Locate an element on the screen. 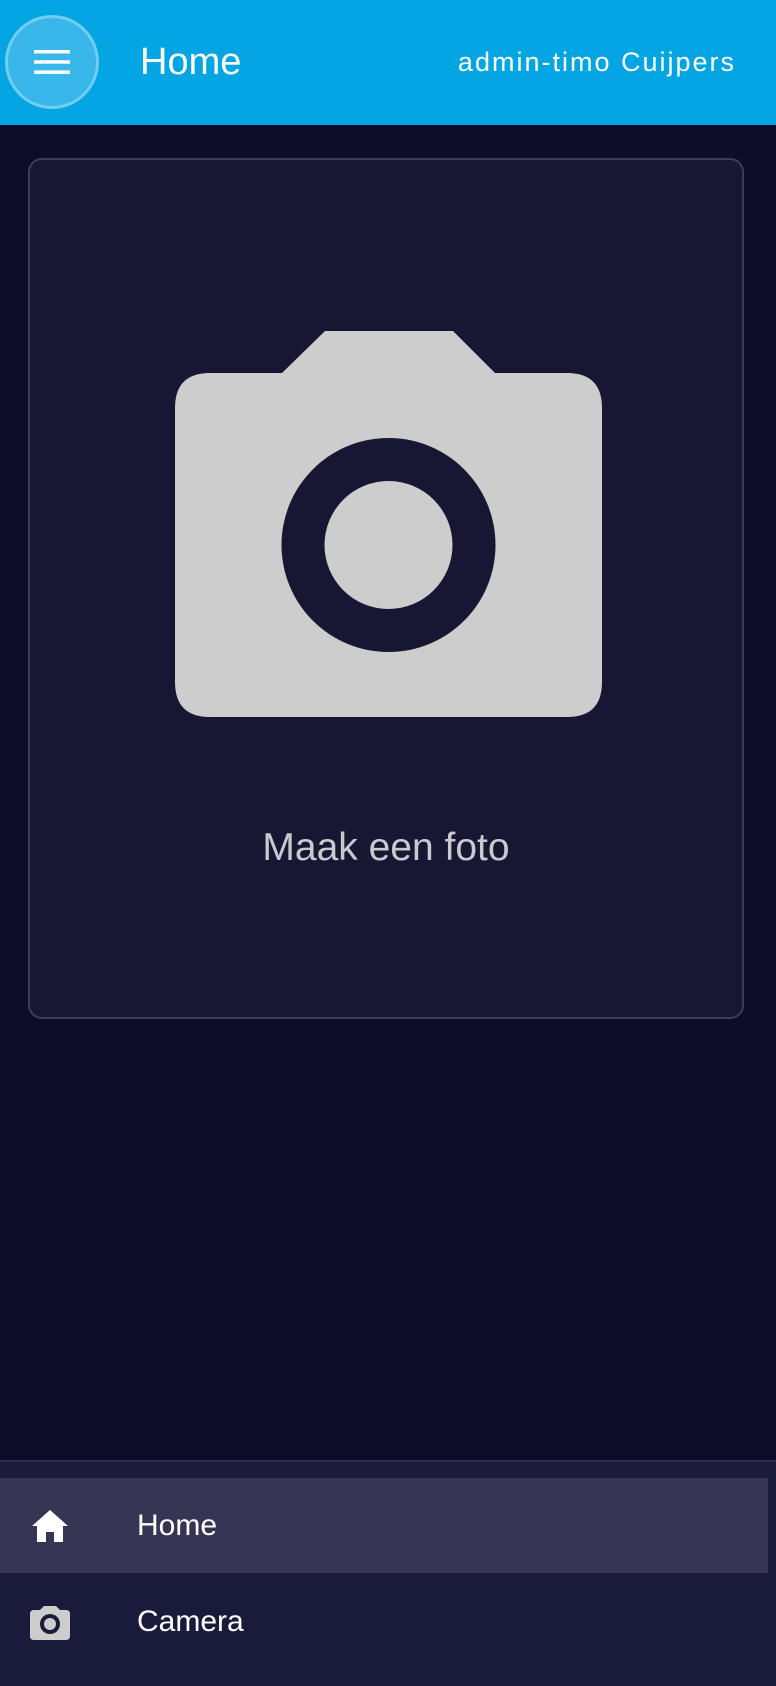  home-icon is located at coordinates (50, 1526).